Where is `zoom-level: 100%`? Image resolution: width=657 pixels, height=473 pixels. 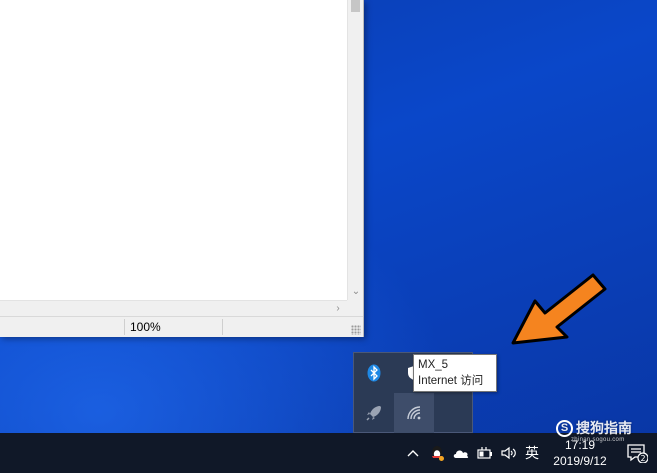
zoom-level: 100% is located at coordinates (145, 327).